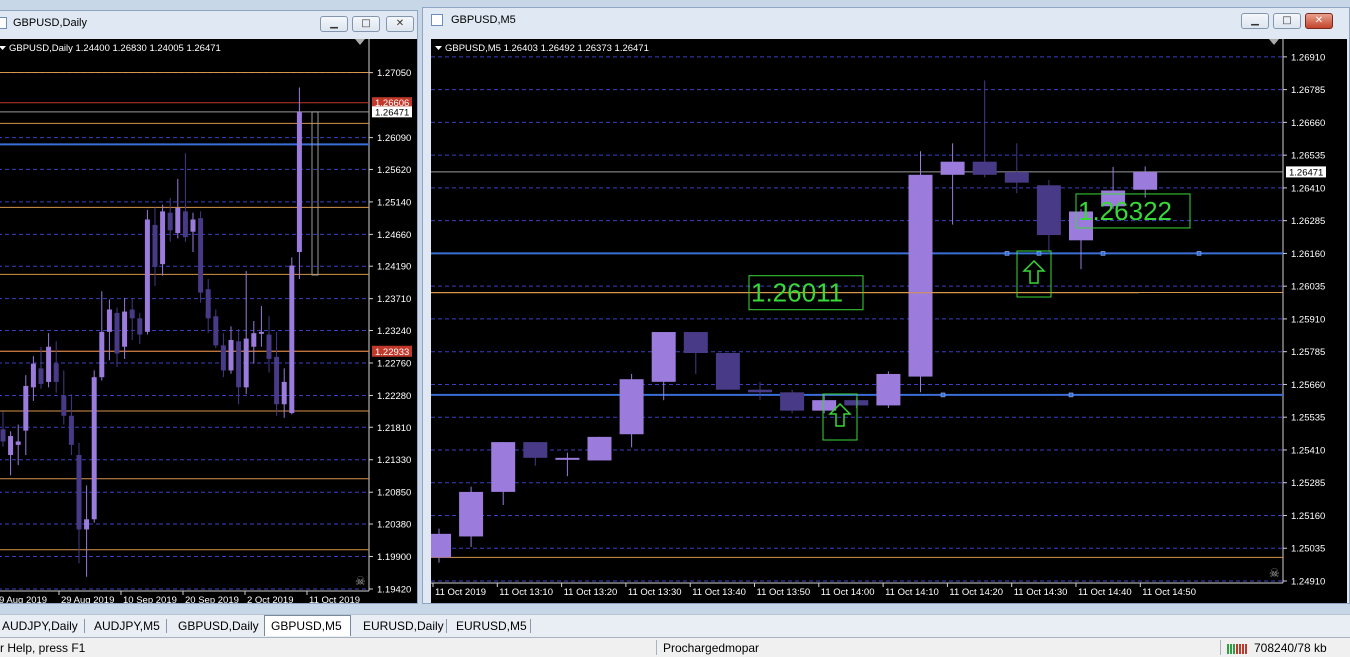 This screenshot has height=657, width=1350. I want to click on price-axis-label: 1.19420, so click(394, 590).